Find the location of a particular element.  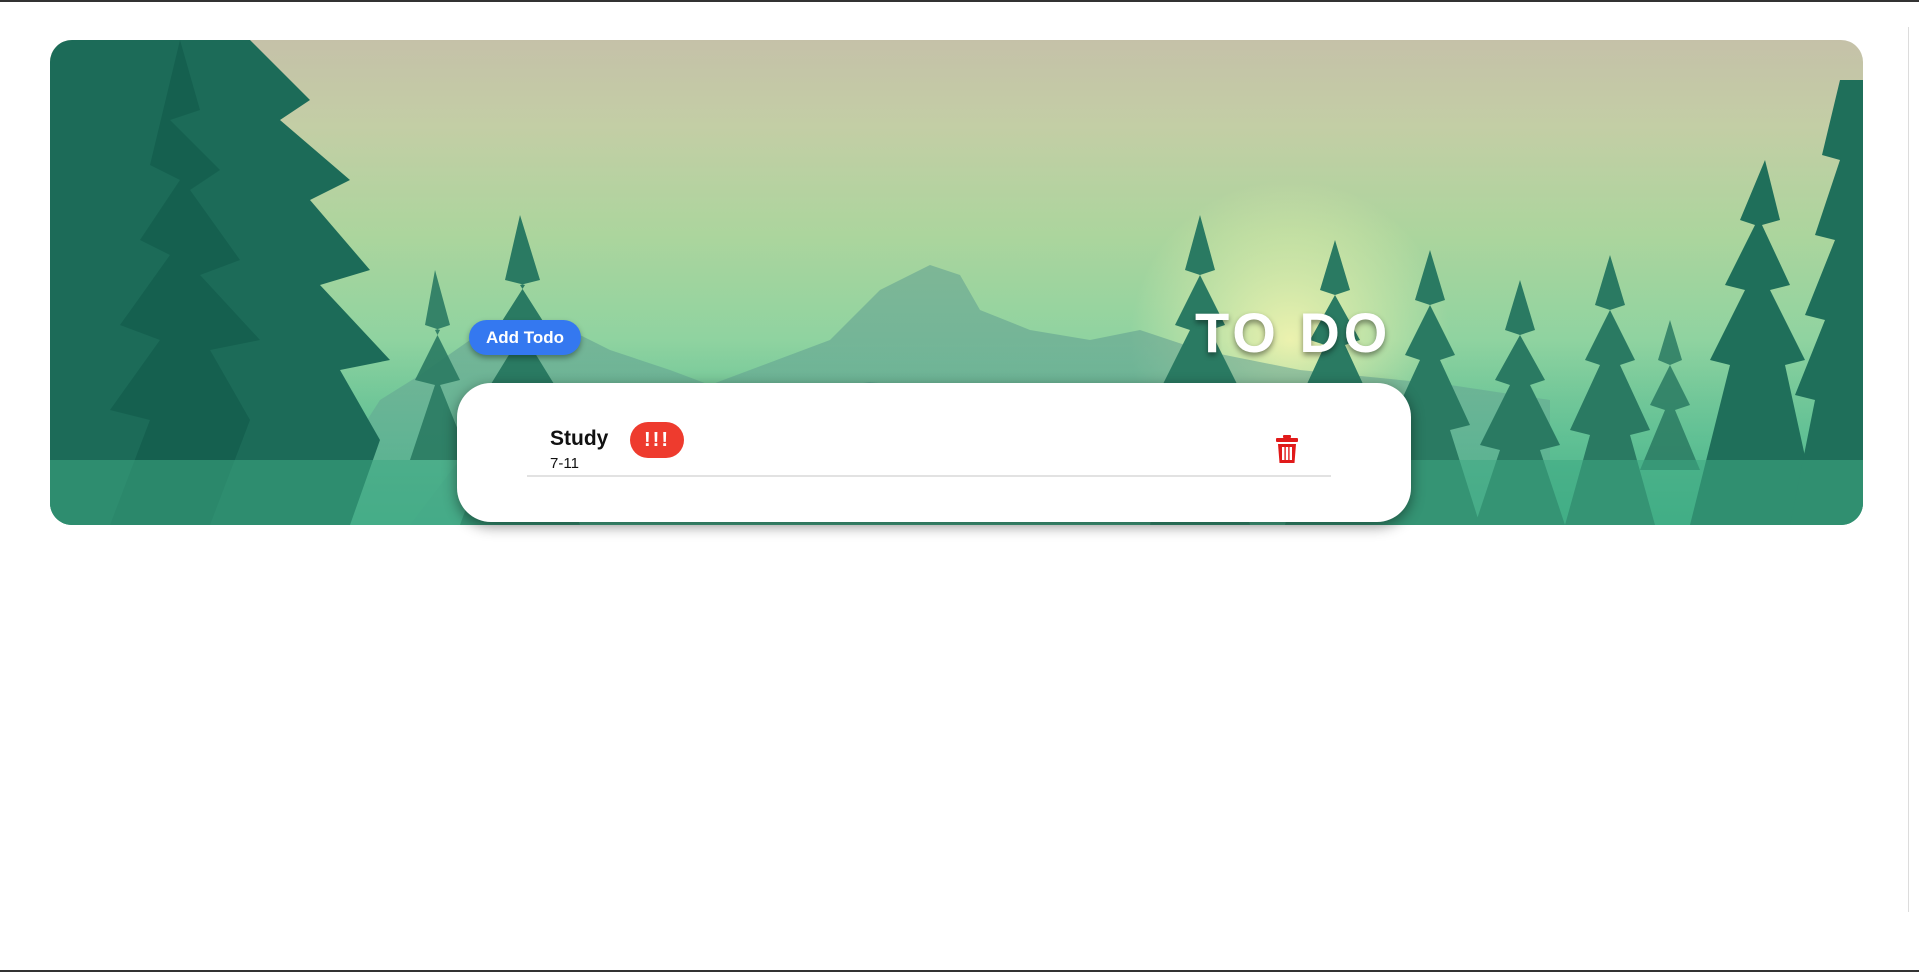

todo-list-item: Study !!! 7-11 is located at coordinates (929, 445).